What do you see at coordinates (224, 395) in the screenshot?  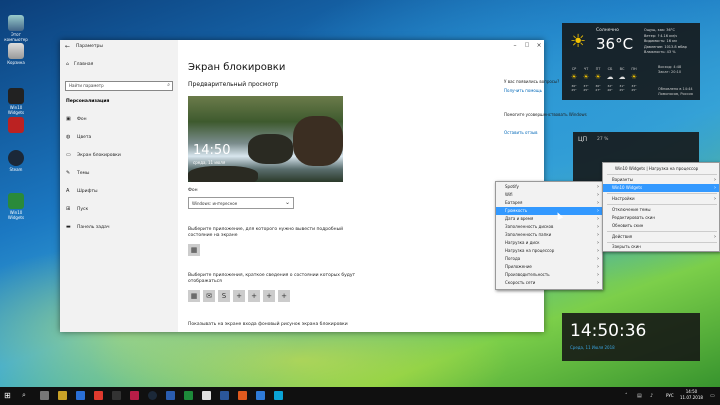 I see `word-icon` at bounding box center [224, 395].